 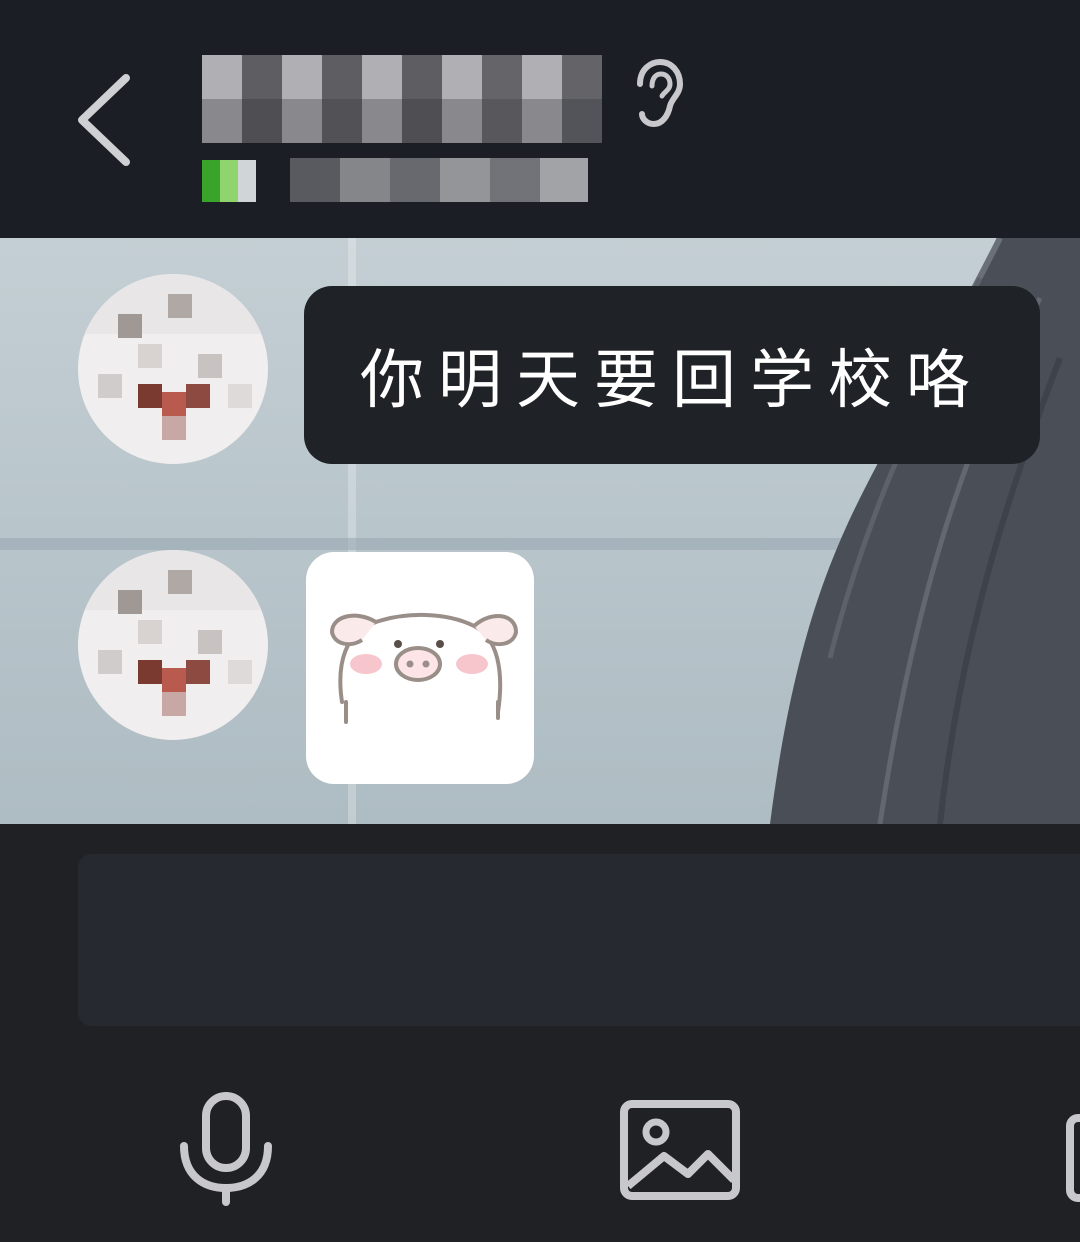 I want to click on contact-status-text, so click(x=439, y=180).